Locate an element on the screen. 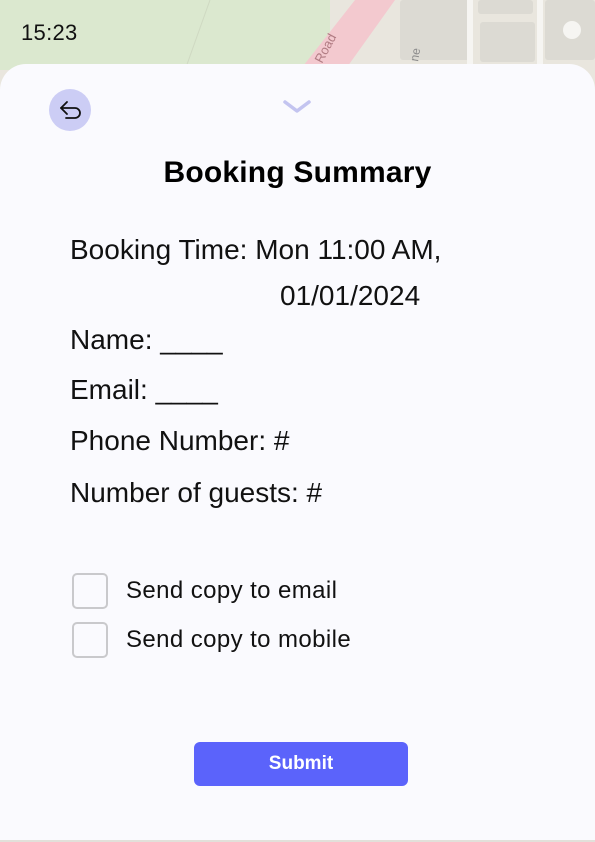 The image size is (595, 842). collapse-sheet-button is located at coordinates (297, 107).